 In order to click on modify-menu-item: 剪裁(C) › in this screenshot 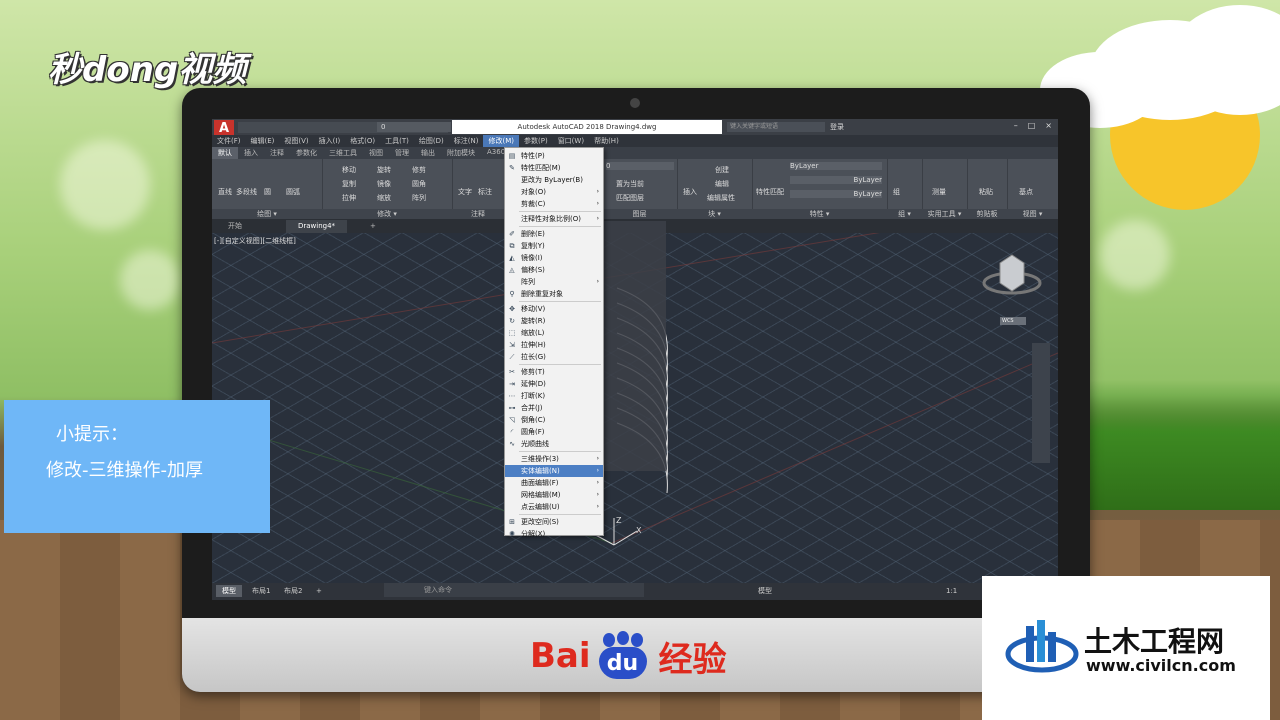, I will do `click(554, 204)`.